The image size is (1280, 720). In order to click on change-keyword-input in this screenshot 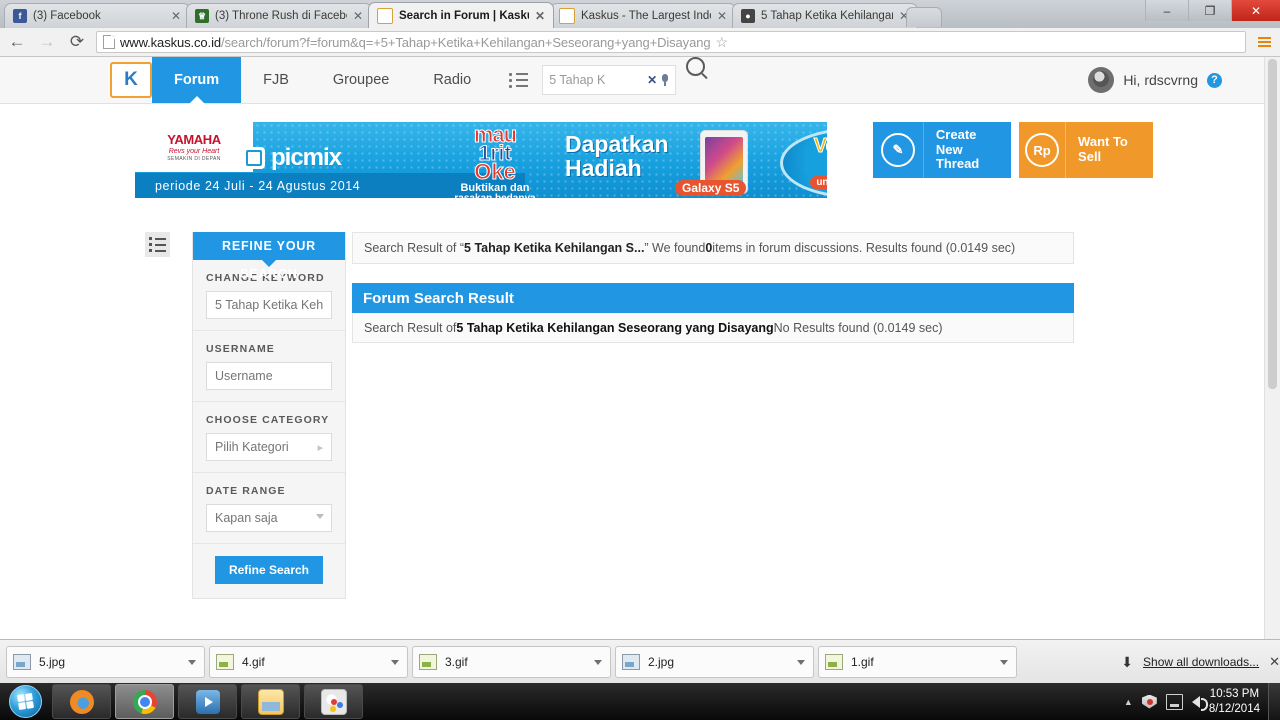, I will do `click(269, 305)`.